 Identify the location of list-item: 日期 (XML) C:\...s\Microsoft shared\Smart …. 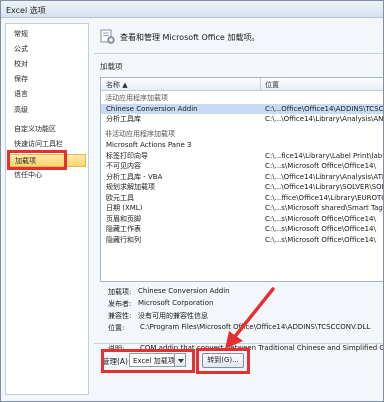
(242, 208).